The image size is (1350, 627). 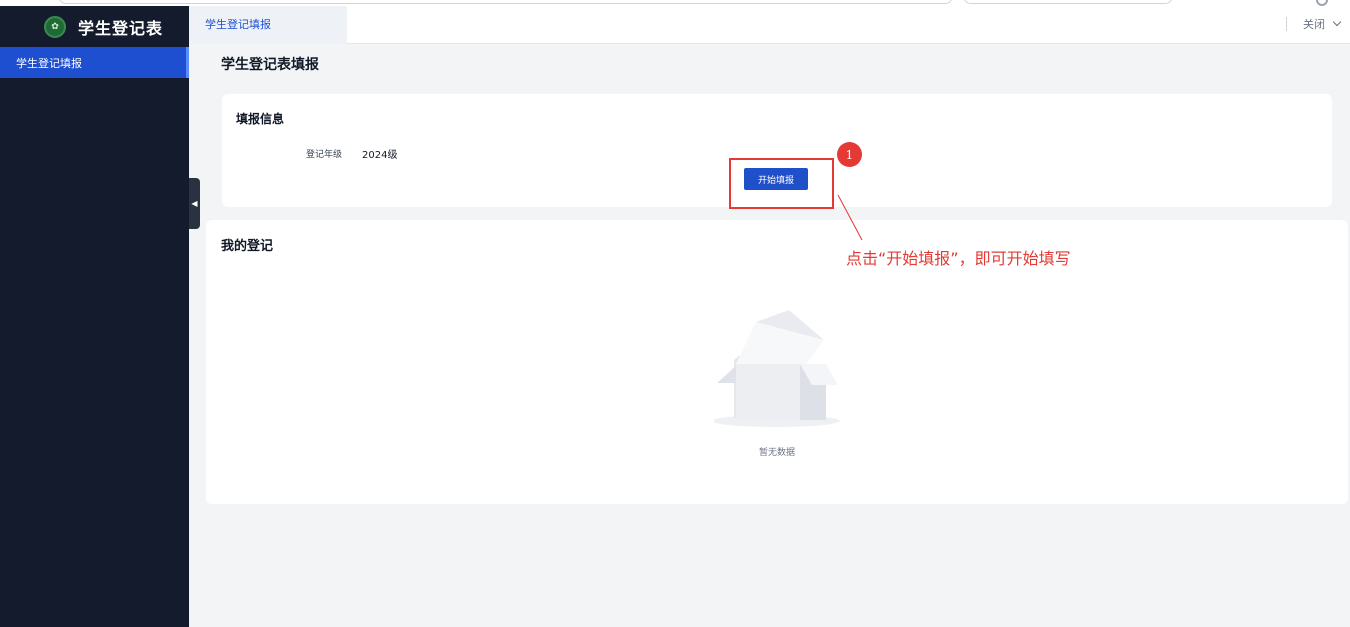 What do you see at coordinates (958, 258) in the screenshot?
I see `tutorial-annotation-text: 点击“开始填报”，即可开始填写` at bounding box center [958, 258].